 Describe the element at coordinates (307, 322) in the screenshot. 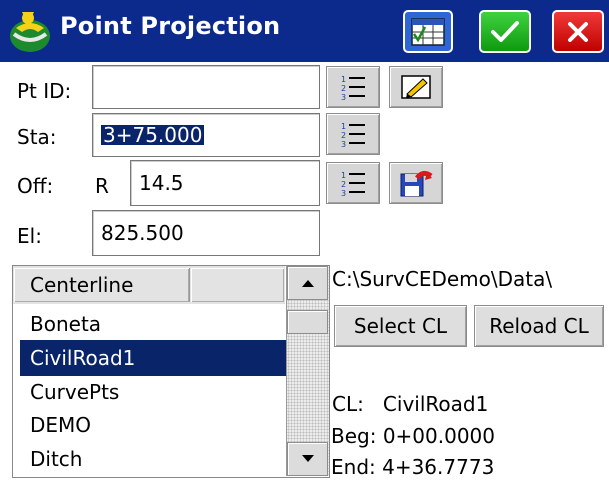

I see `scroll-thumb` at that location.